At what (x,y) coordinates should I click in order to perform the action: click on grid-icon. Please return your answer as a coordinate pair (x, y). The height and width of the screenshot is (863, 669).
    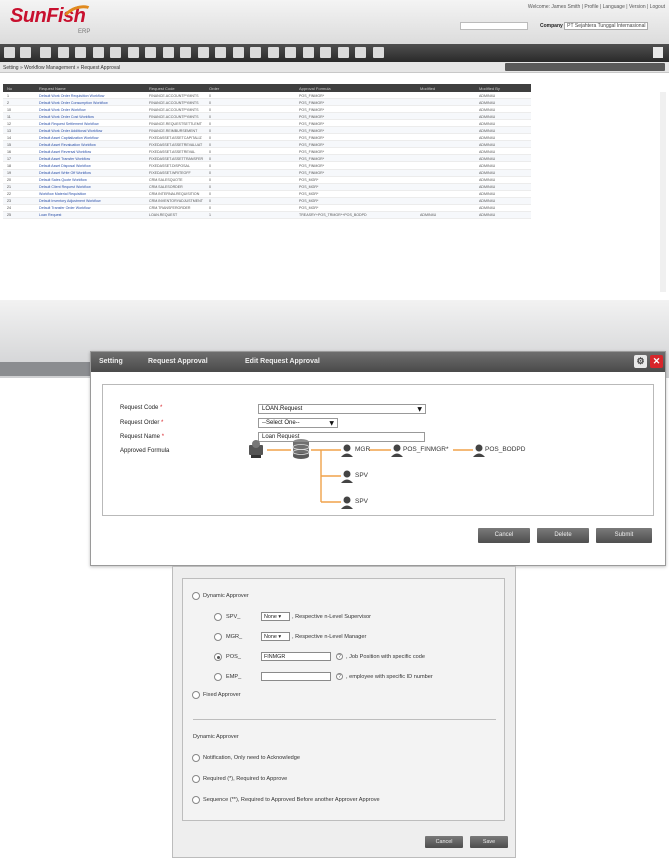
    Looking at the image, I should click on (25, 52).